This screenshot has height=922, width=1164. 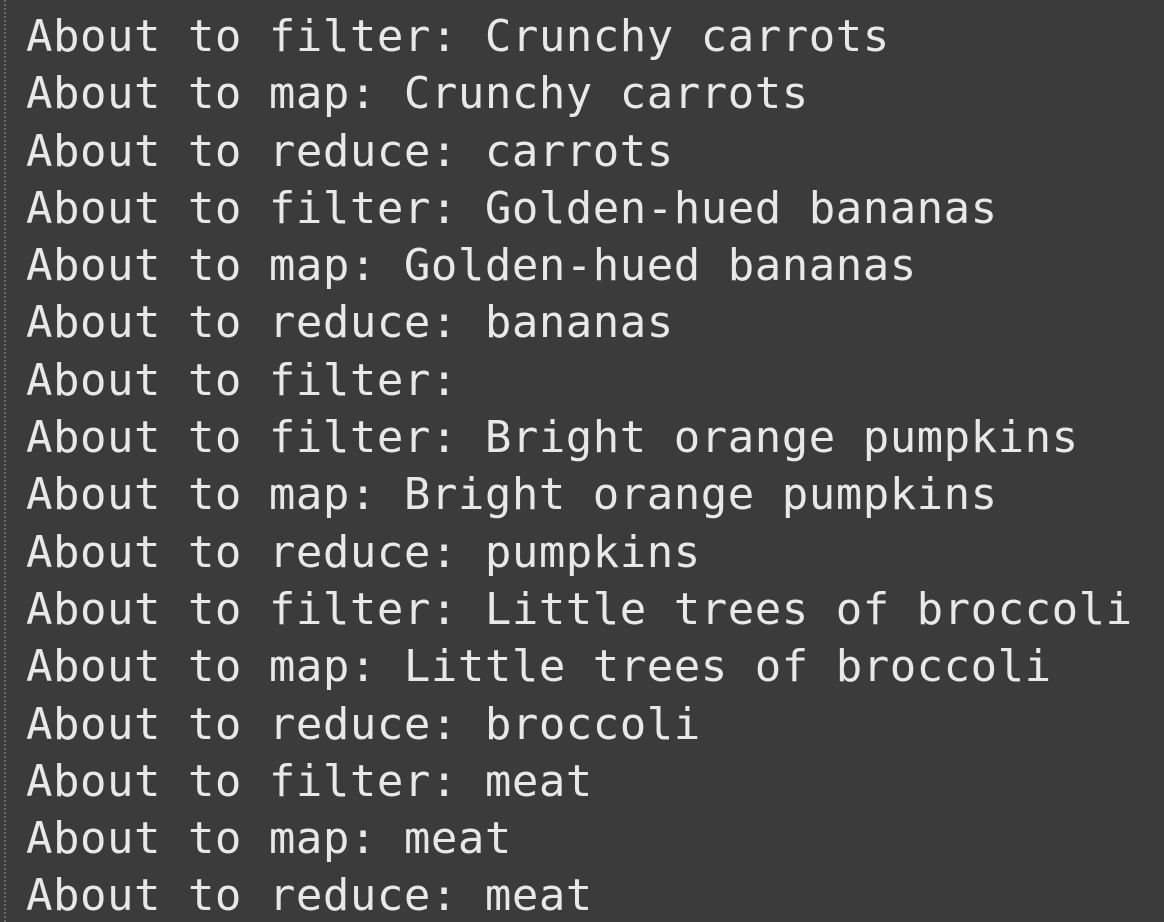 What do you see at coordinates (309, 896) in the screenshot?
I see `log-line: About to reduce: meat` at bounding box center [309, 896].